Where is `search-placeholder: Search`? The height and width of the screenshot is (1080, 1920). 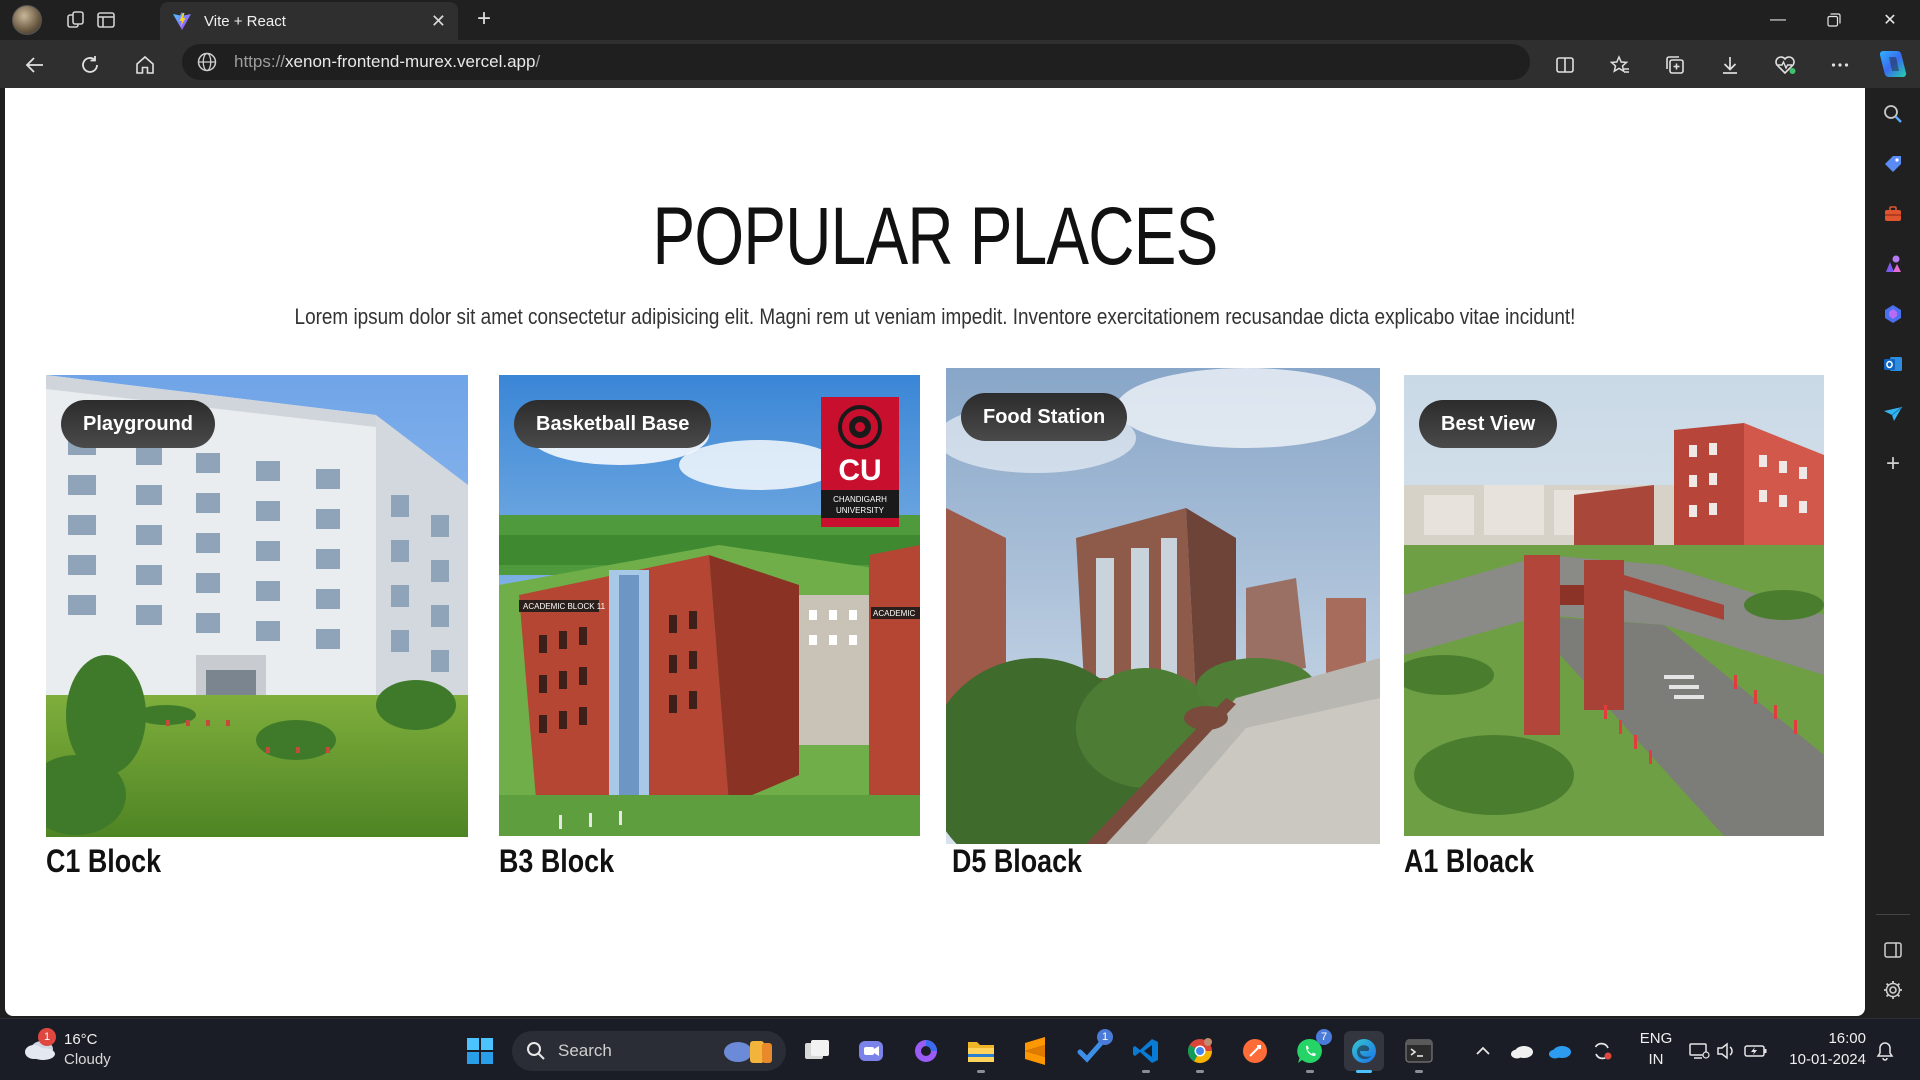 search-placeholder: Search is located at coordinates (585, 1050).